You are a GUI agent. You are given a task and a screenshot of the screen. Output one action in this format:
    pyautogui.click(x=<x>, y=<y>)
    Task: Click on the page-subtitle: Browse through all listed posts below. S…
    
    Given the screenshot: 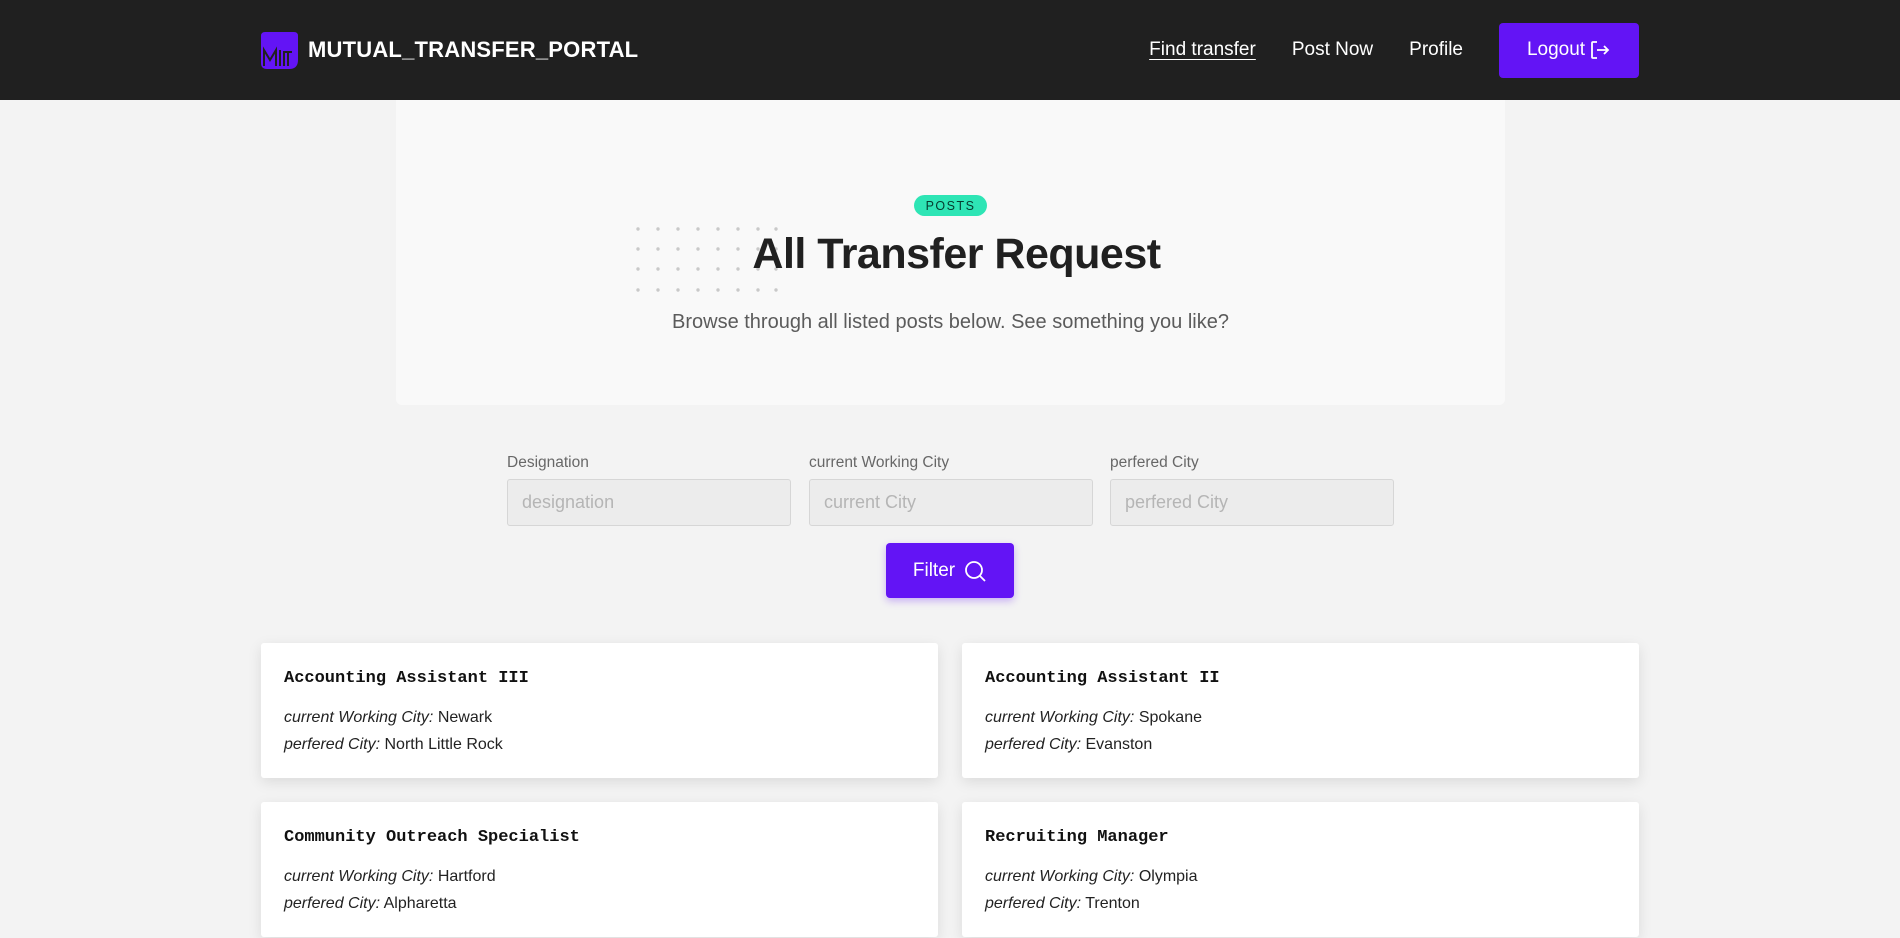 What is the action you would take?
    pyautogui.click(x=950, y=322)
    